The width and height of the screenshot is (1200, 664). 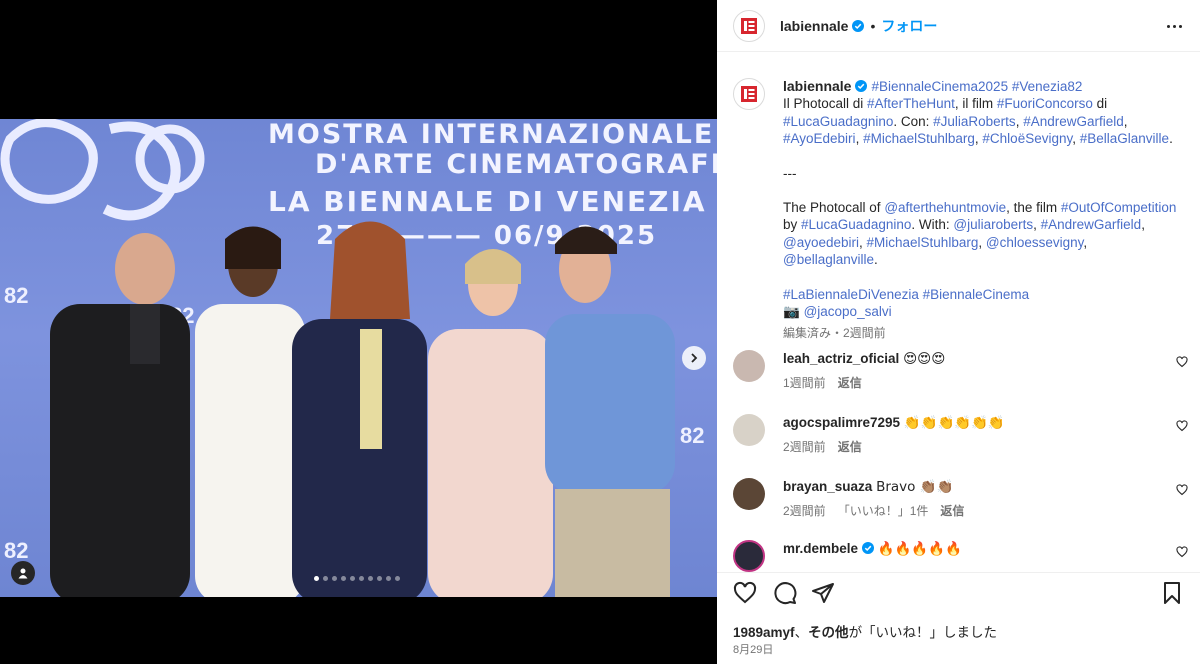 I want to click on comment-item: mr.dembele 🔥🔥🔥🔥🔥, so click(x=960, y=556).